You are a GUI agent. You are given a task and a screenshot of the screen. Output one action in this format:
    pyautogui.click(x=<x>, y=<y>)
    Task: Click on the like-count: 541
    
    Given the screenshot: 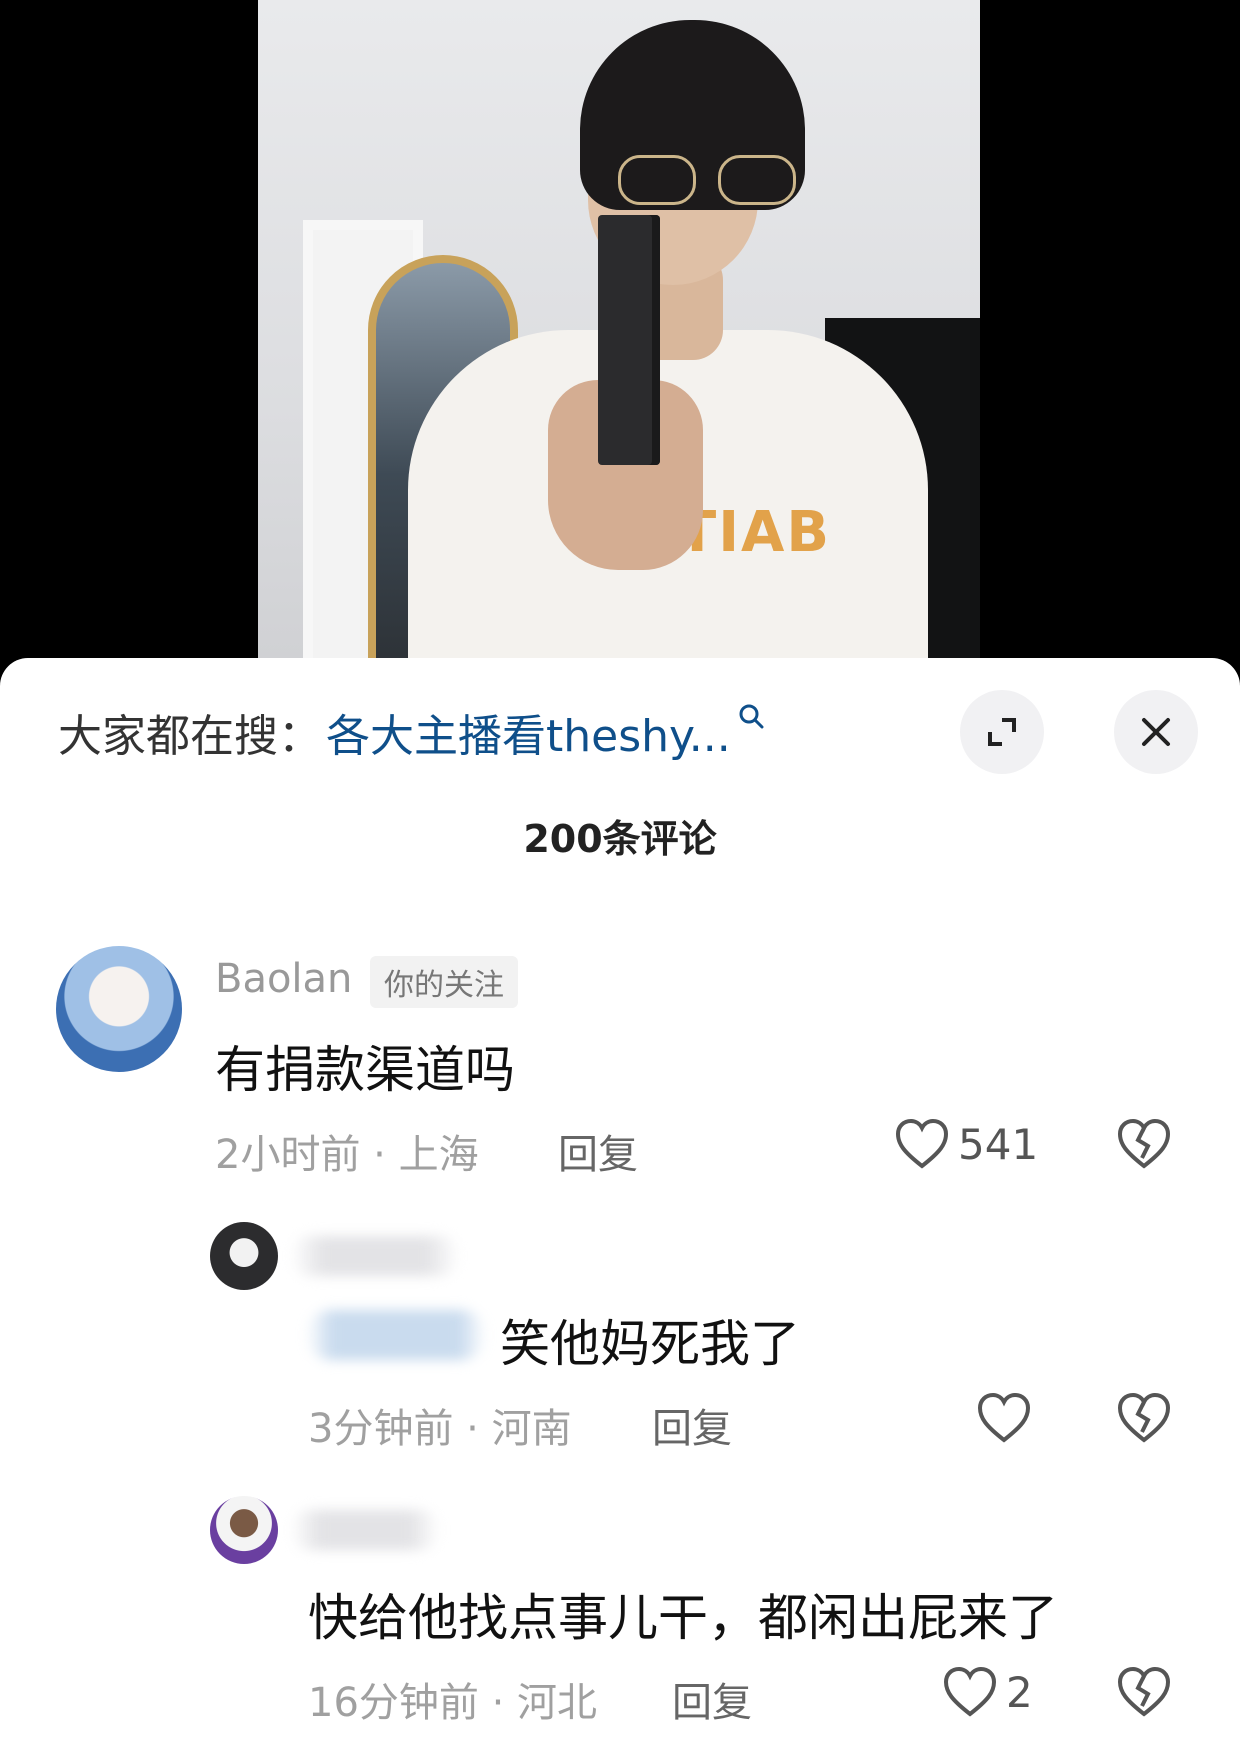 What is the action you would take?
    pyautogui.click(x=998, y=1144)
    